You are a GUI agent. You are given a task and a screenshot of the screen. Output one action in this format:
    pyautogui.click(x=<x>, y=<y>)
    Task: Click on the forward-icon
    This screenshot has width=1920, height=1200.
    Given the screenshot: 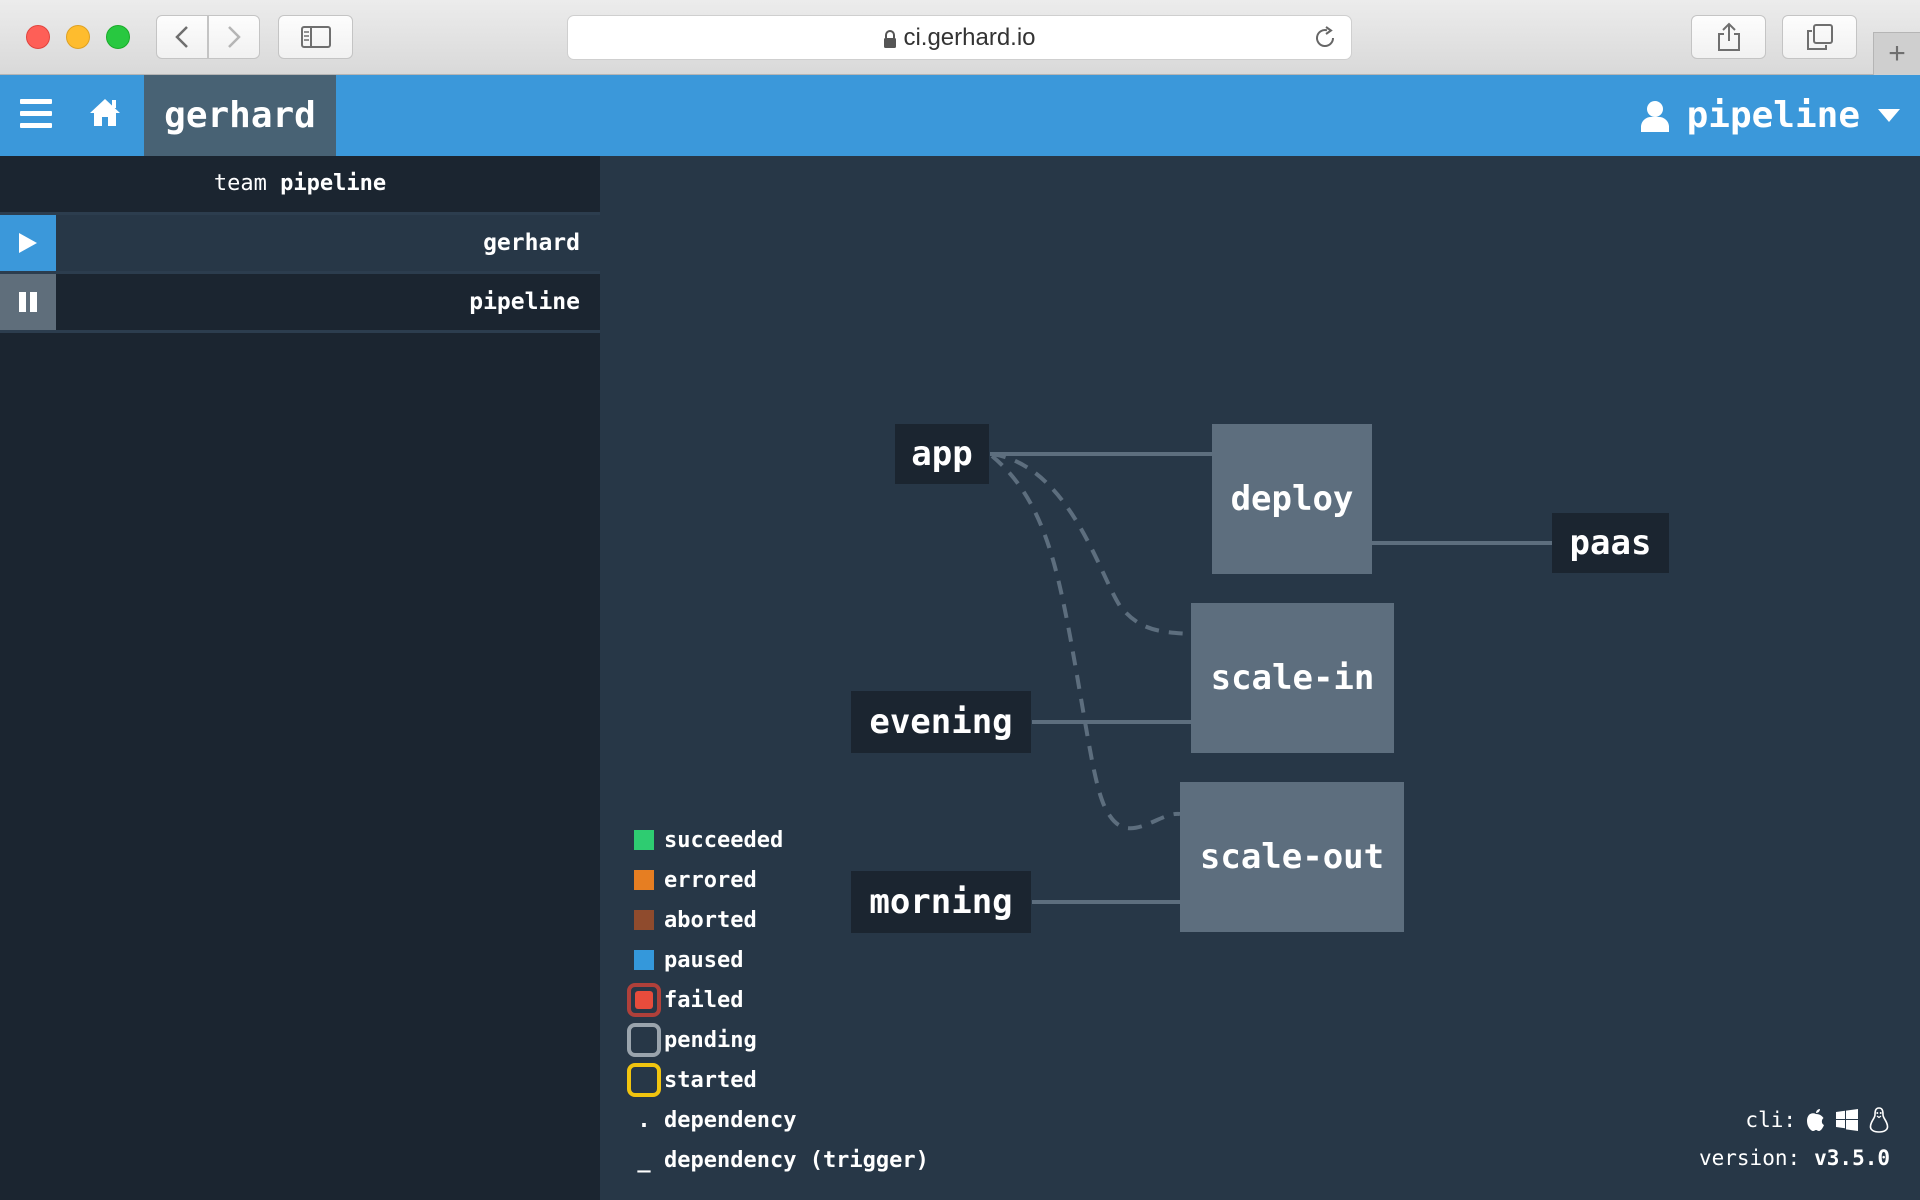 What is the action you would take?
    pyautogui.click(x=234, y=37)
    